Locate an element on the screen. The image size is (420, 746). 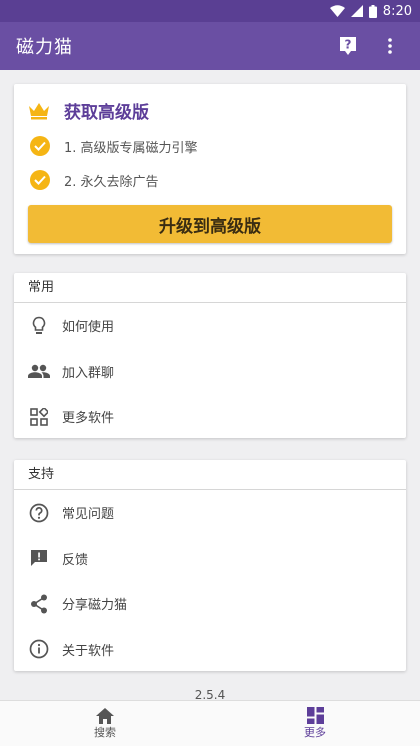
crown-icon is located at coordinates (39, 110).